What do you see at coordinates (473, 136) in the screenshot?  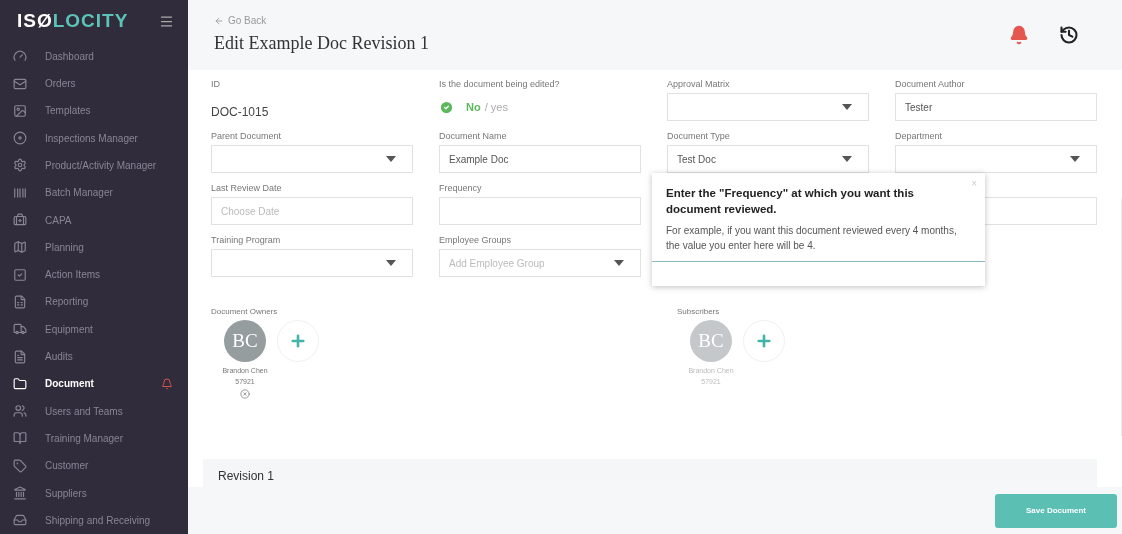 I see `field-label: Document Name` at bounding box center [473, 136].